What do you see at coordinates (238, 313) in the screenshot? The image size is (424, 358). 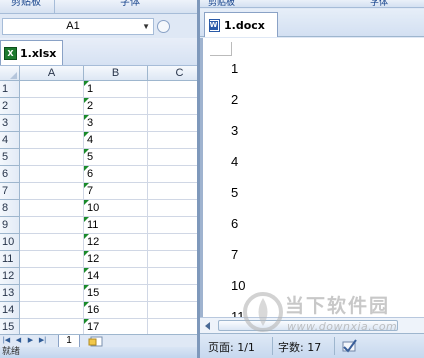 I see `document-line: 11` at bounding box center [238, 313].